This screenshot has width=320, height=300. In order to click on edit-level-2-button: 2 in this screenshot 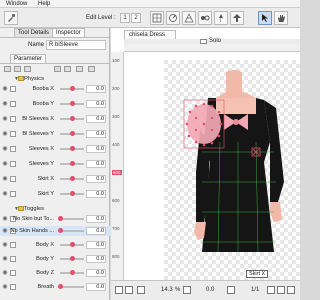, I will do `click(136, 18)`.